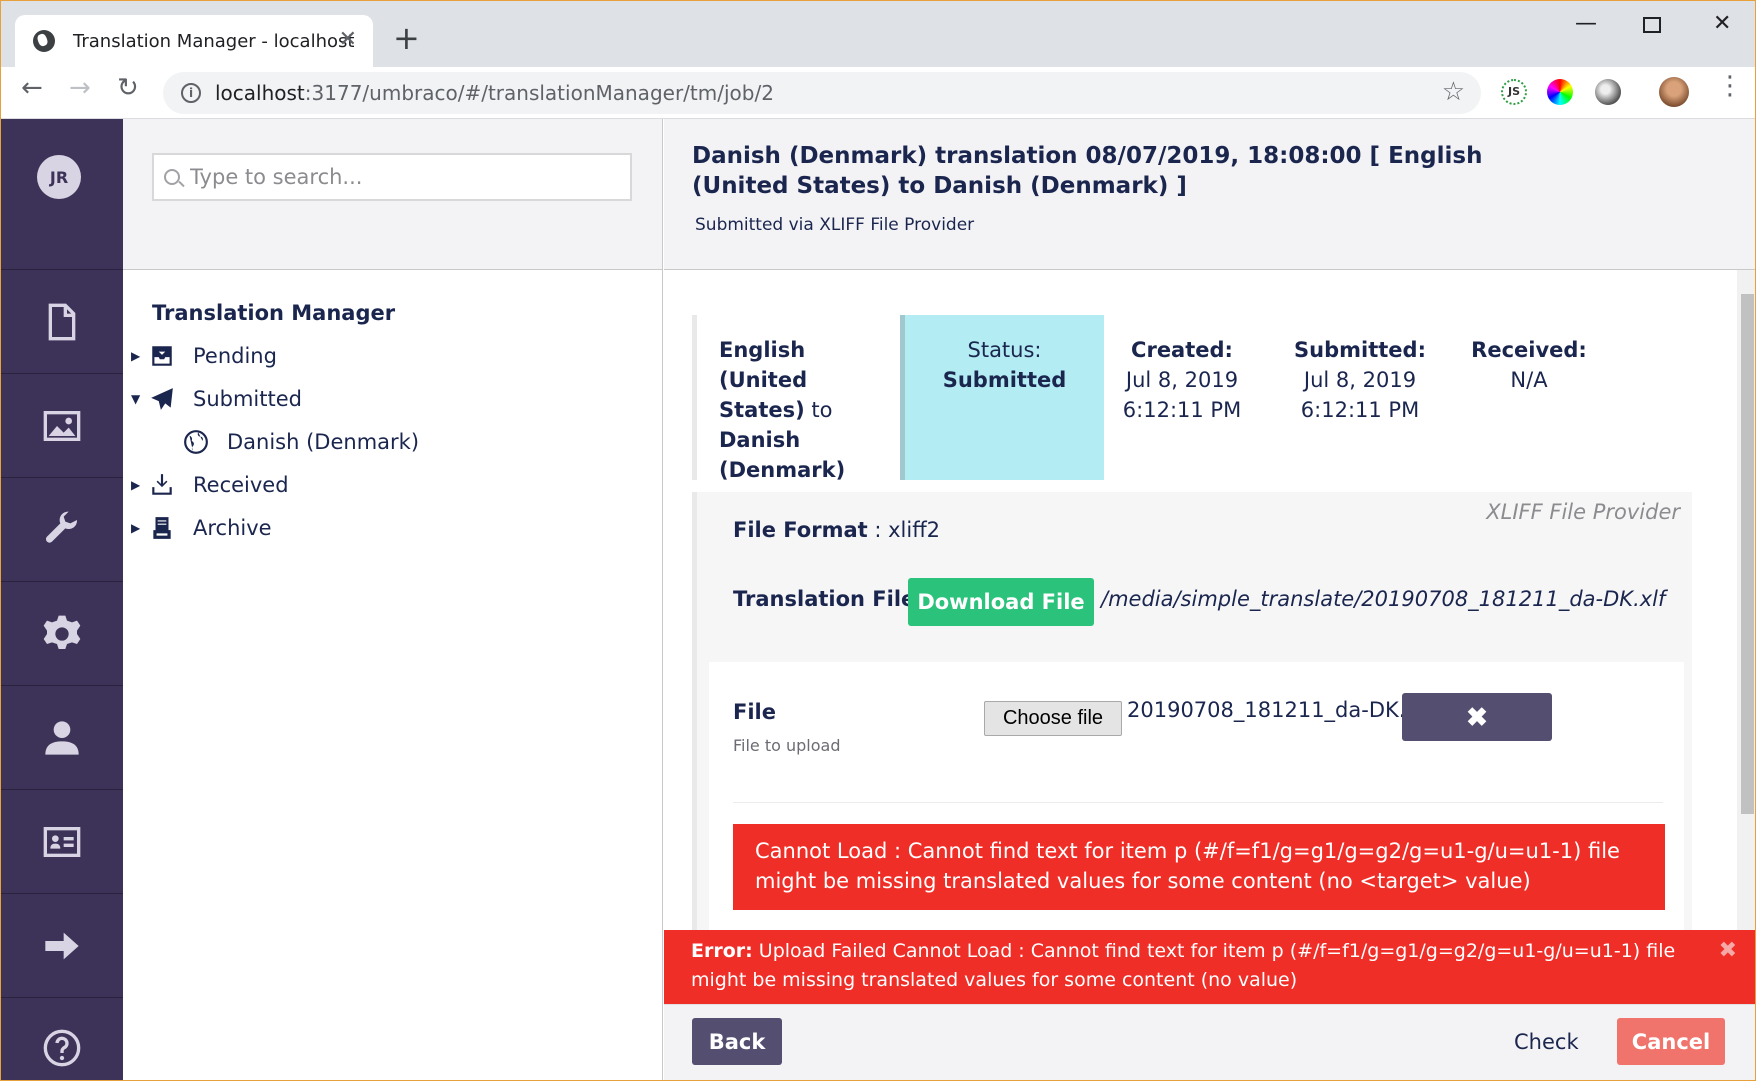 The height and width of the screenshot is (1081, 1756). Describe the element at coordinates (1053, 718) in the screenshot. I see `choose-file-button: Choose file` at that location.